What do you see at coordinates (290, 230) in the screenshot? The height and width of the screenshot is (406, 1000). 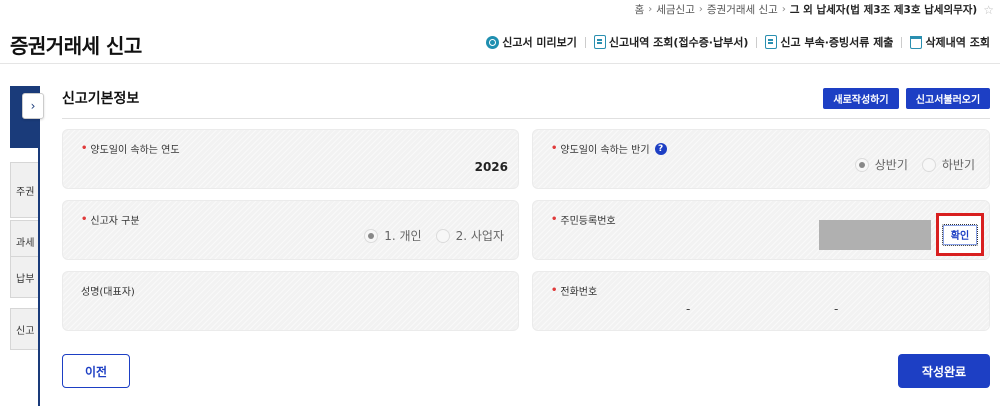 I see `filer-type-field: • 신고자 구분 1. 개인 2. 사업자` at bounding box center [290, 230].